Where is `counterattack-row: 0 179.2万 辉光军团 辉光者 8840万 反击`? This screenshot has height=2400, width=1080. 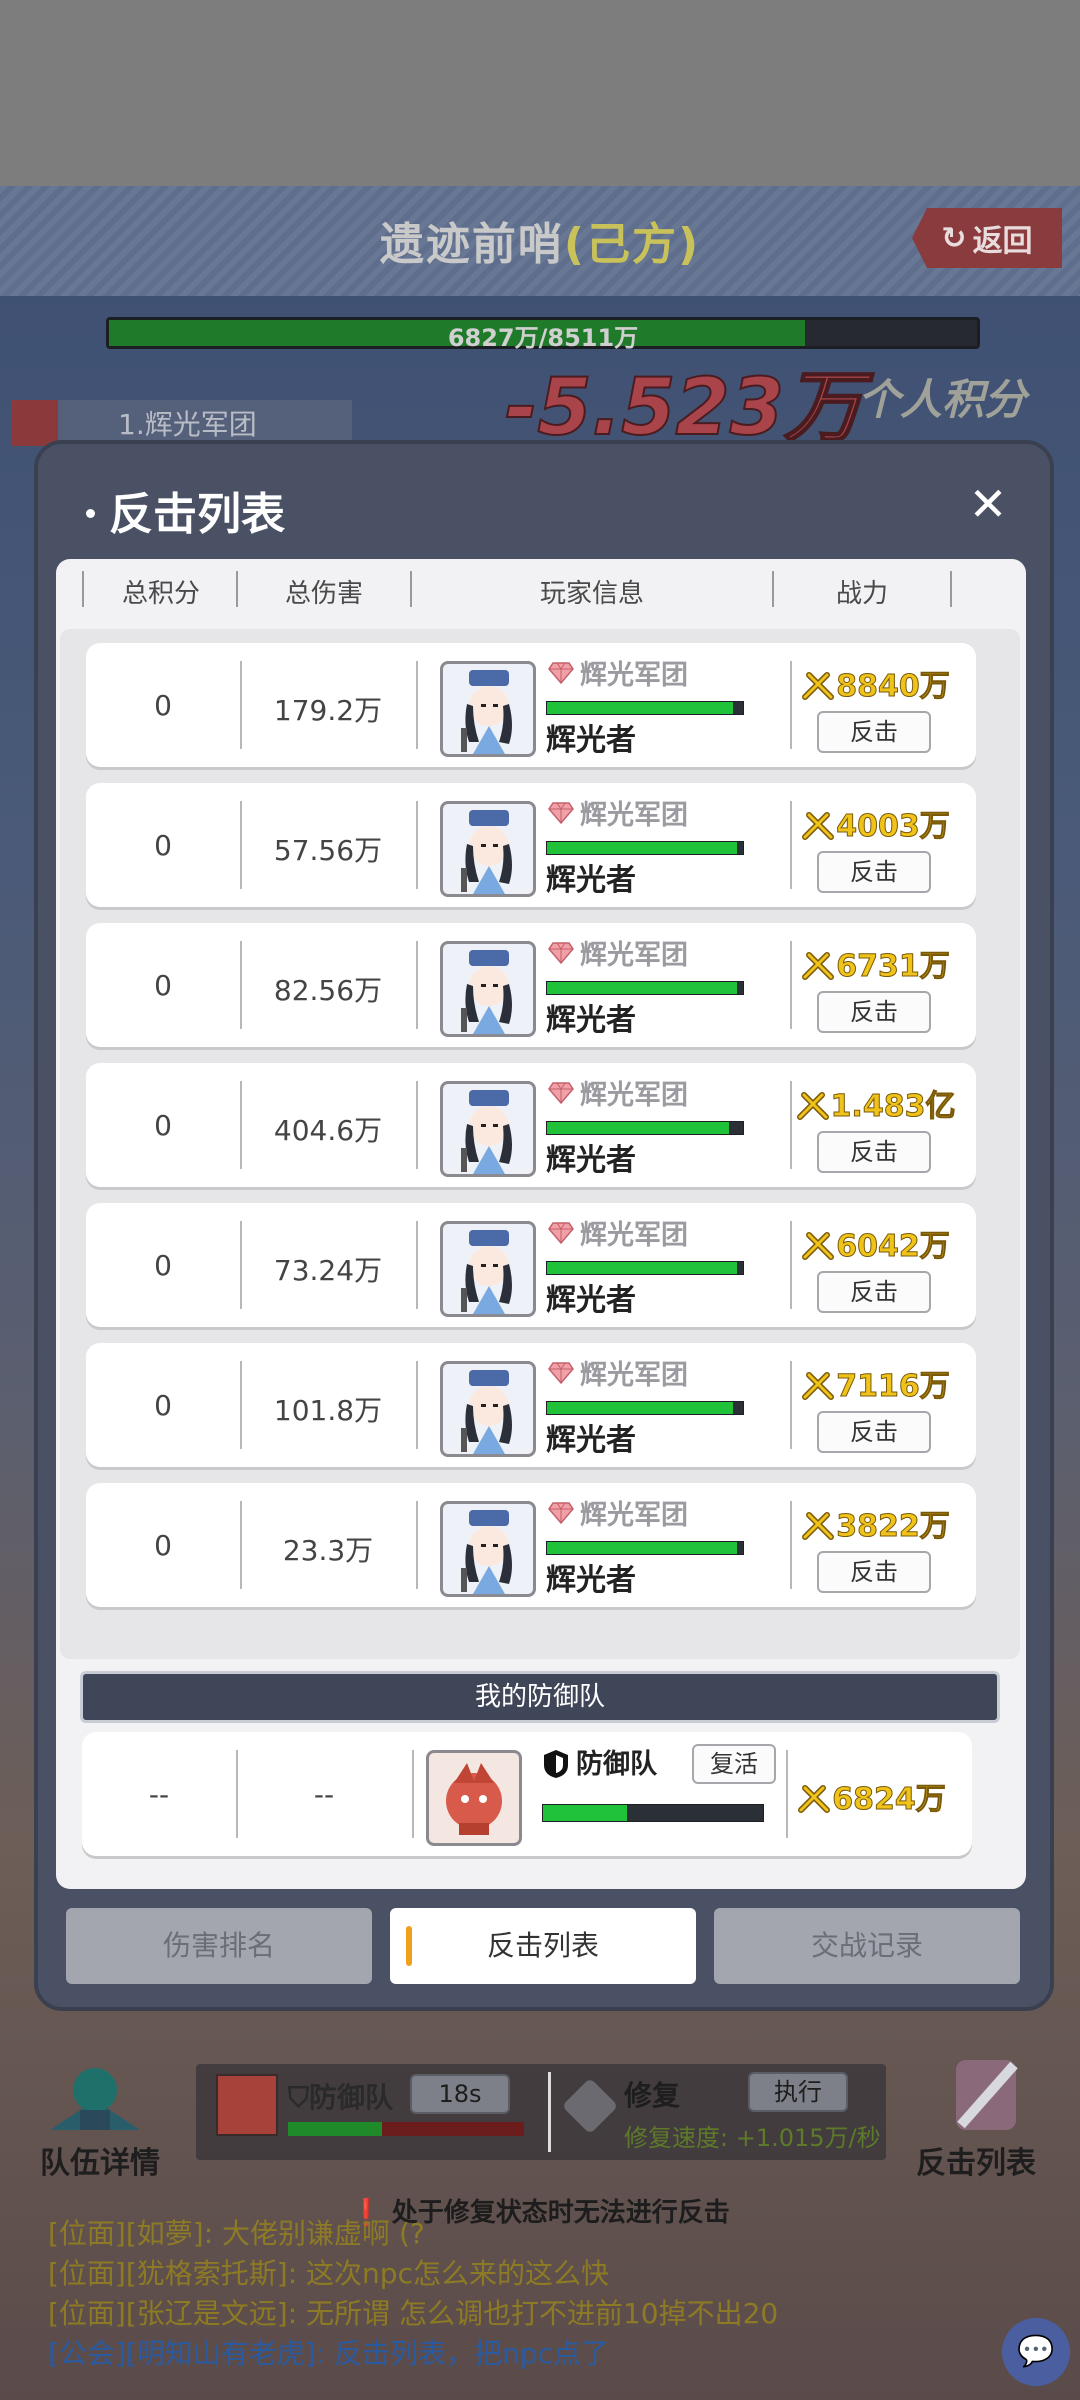
counterattack-row: 0 179.2万 辉光军团 辉光者 8840万 反击 is located at coordinates (531, 705).